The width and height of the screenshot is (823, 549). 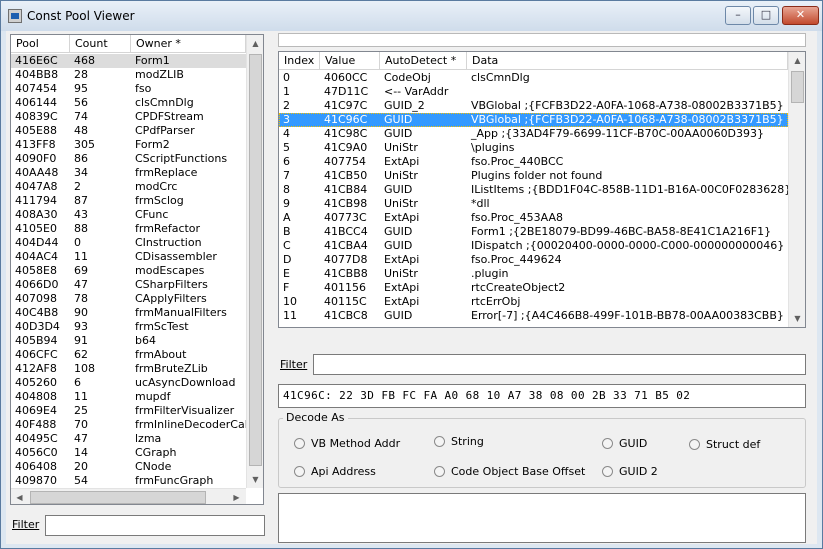 I want to click on data-cell: rtcErrObj, so click(x=496, y=301).